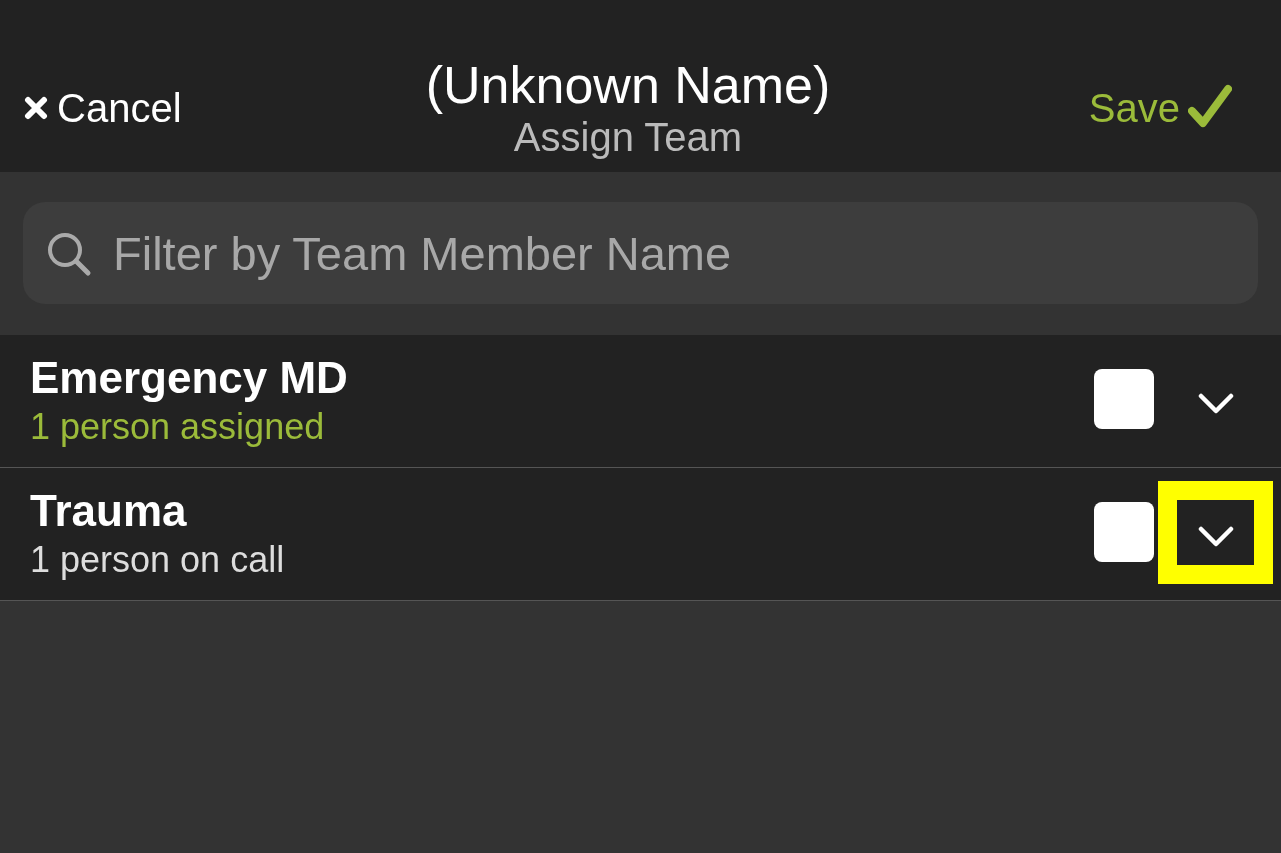  I want to click on close-icon, so click(36, 107).